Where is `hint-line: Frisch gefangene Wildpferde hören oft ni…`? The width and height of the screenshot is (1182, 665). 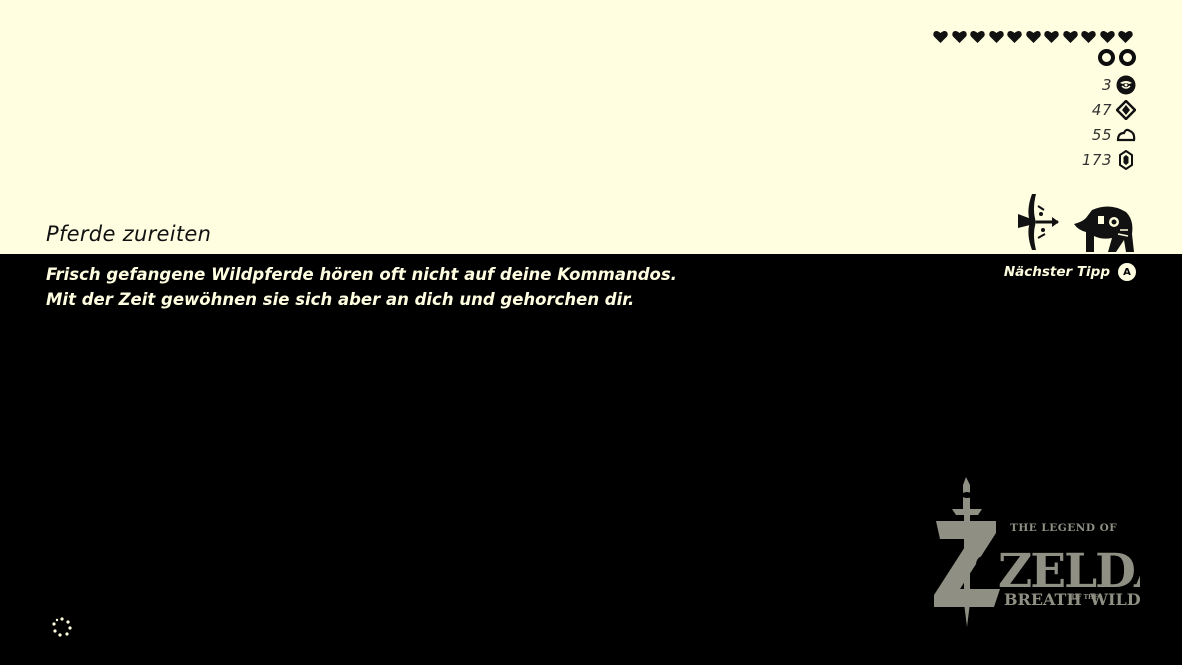 hint-line: Frisch gefangene Wildpferde hören oft ni… is located at coordinates (361, 274).